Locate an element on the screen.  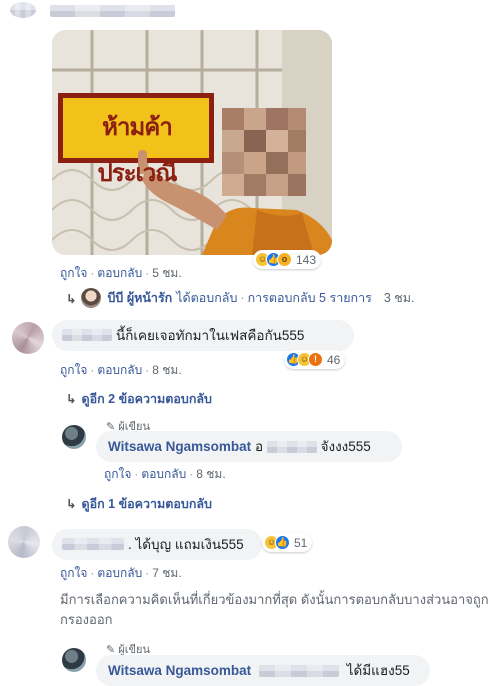
author-reply-bubble: Witsawa Ngamsombat อ จังงง555 is located at coordinates (249, 446).